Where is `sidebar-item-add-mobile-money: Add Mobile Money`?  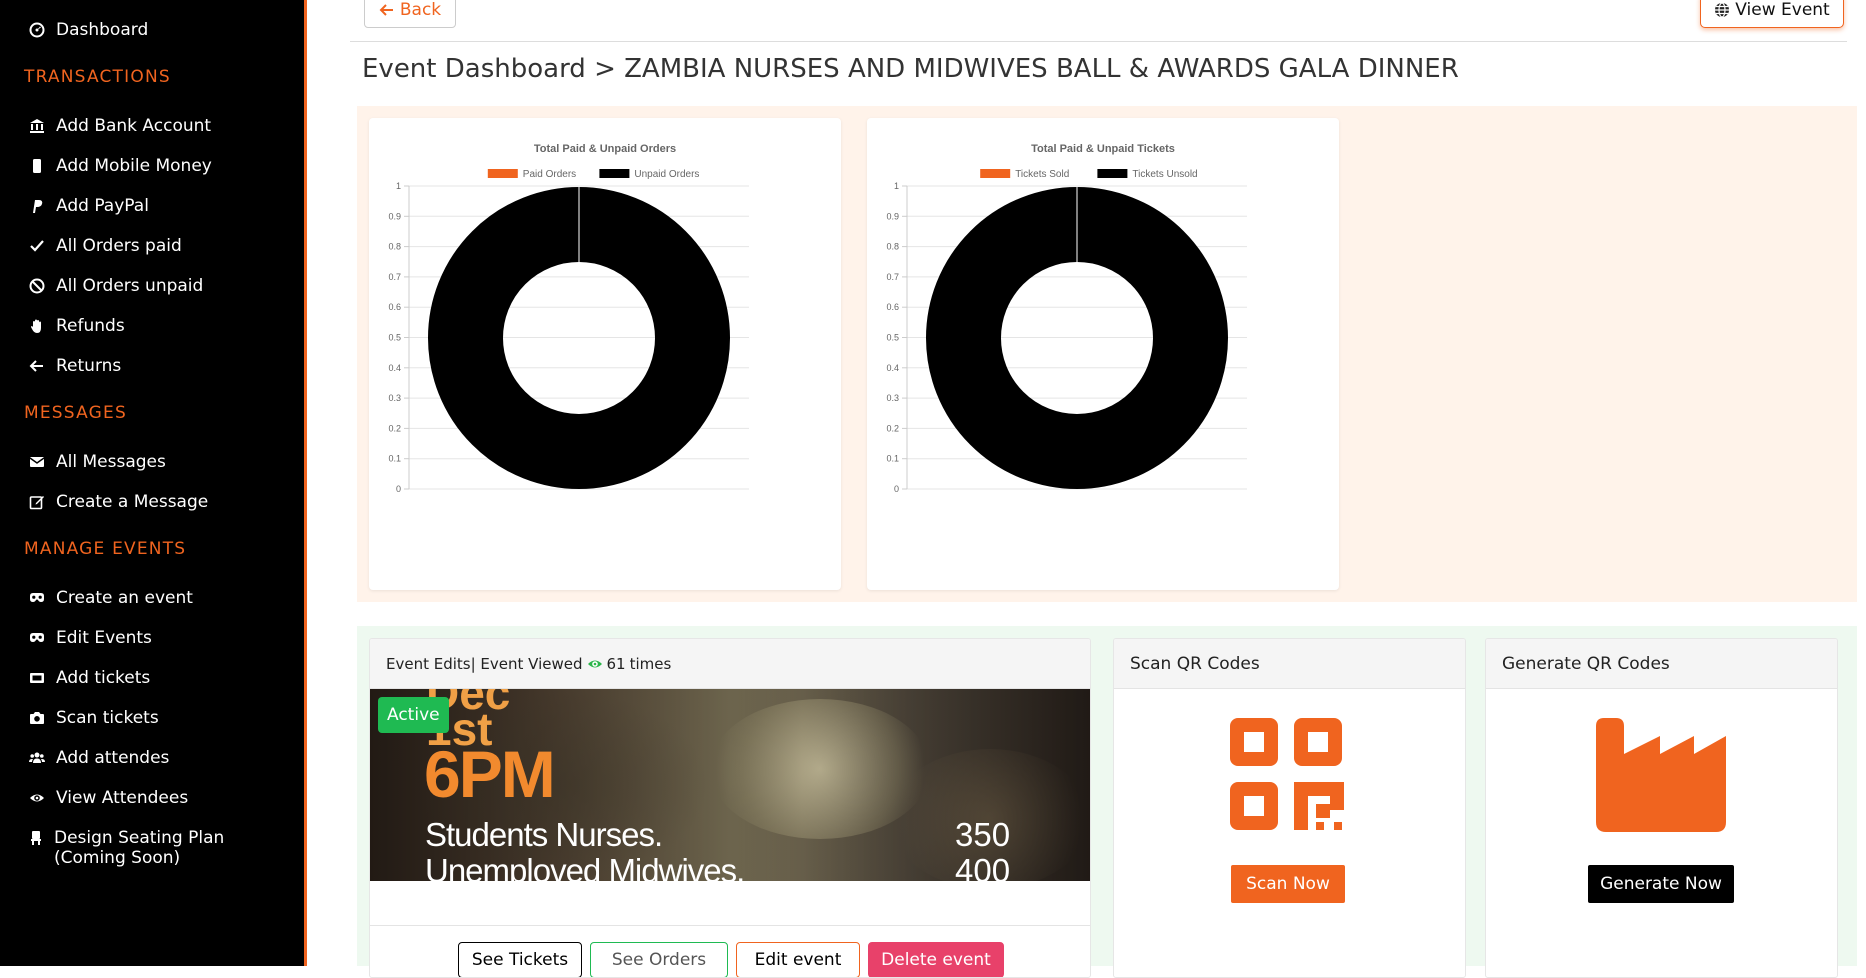
sidebar-item-add-mobile-money: Add Mobile Money is located at coordinates (120, 166).